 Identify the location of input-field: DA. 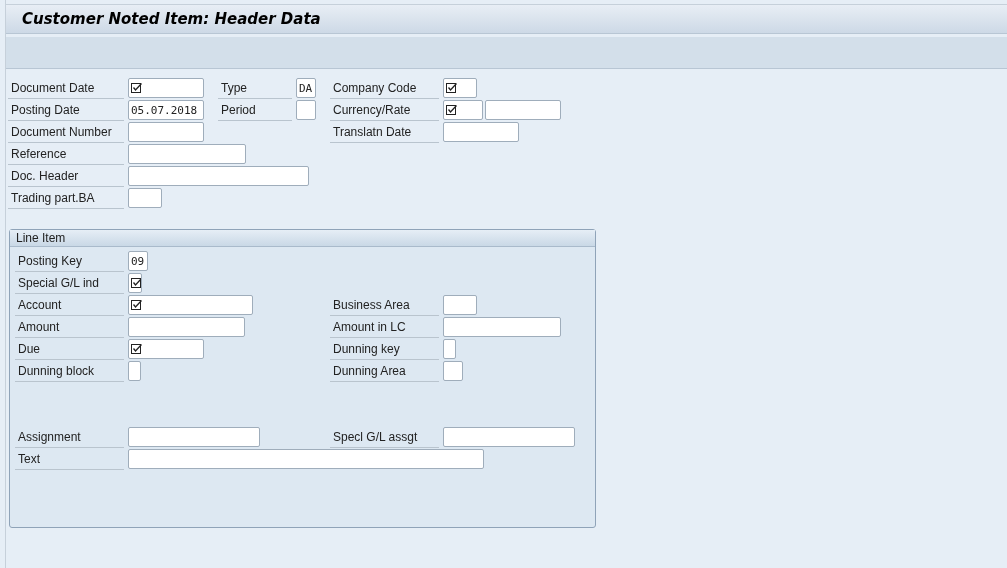
(306, 88).